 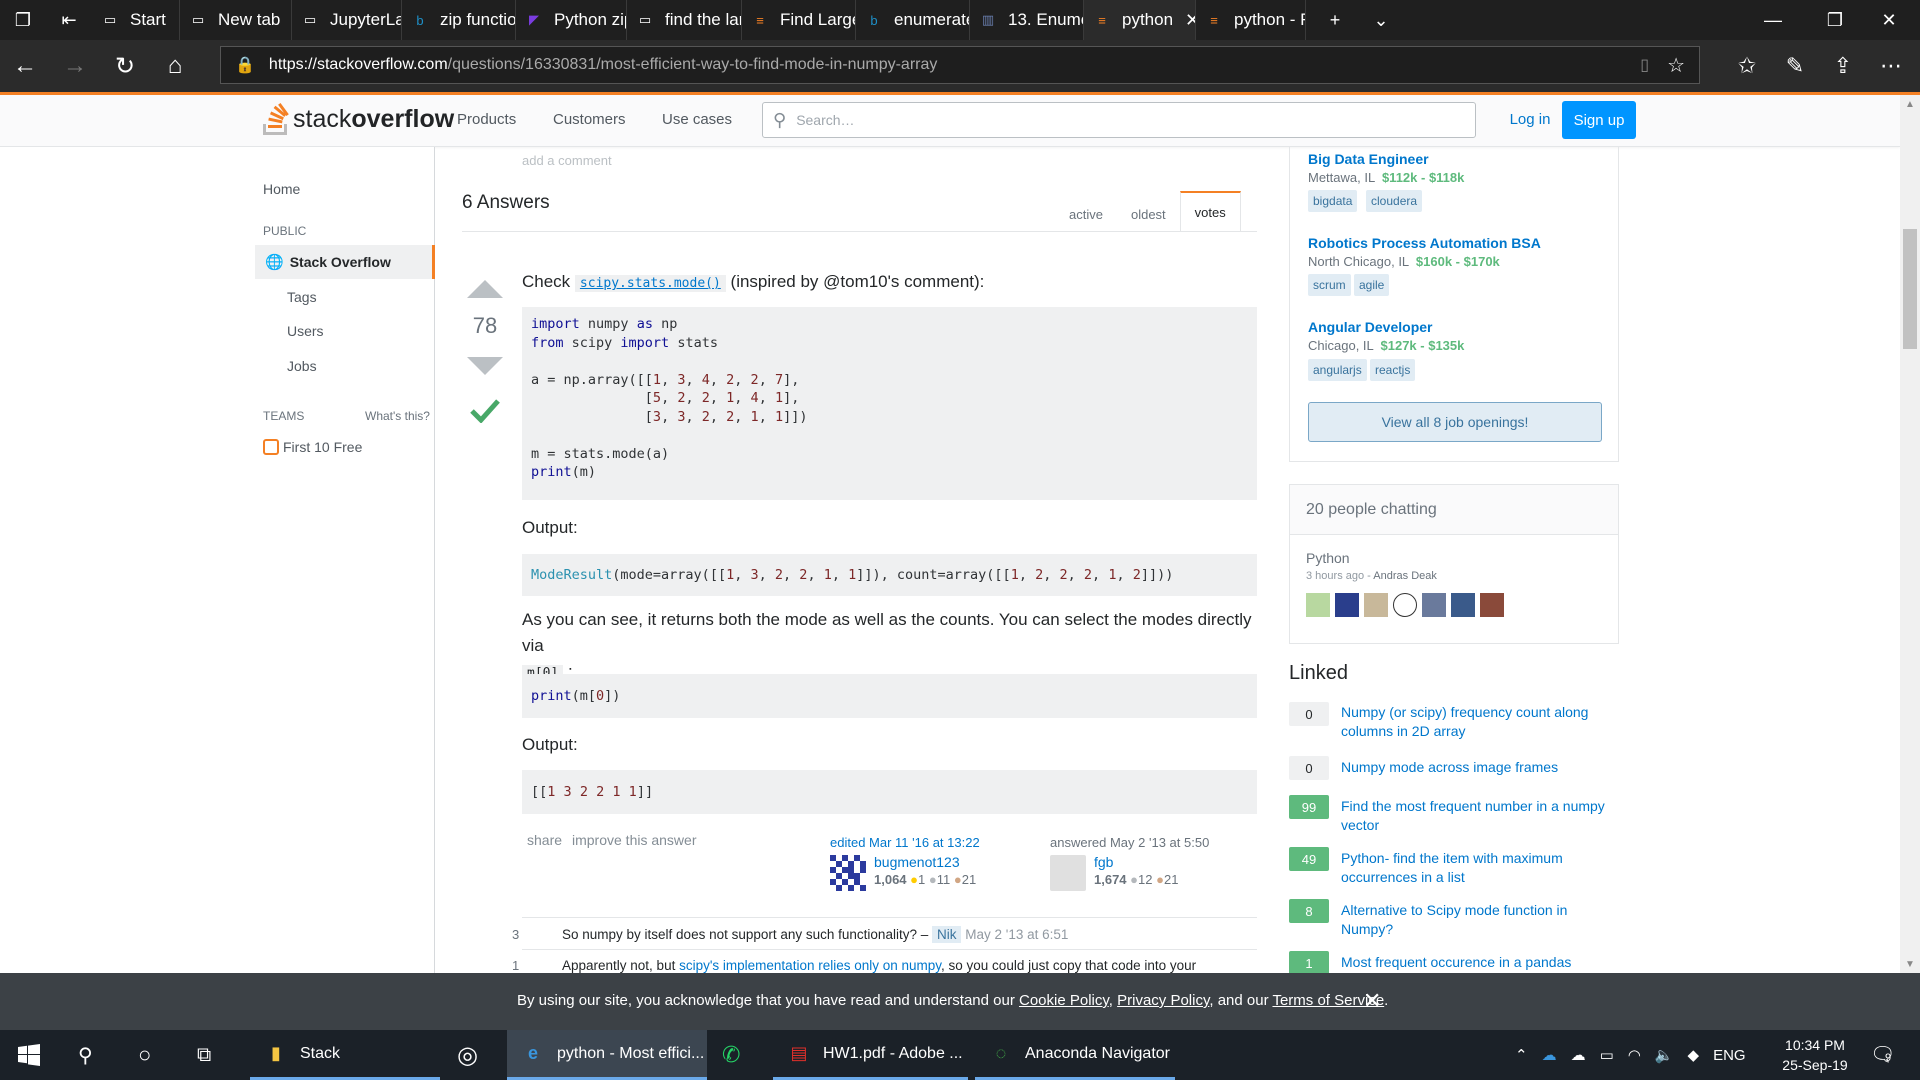 What do you see at coordinates (1843, 66) in the screenshot?
I see `share-icon: ⇪` at bounding box center [1843, 66].